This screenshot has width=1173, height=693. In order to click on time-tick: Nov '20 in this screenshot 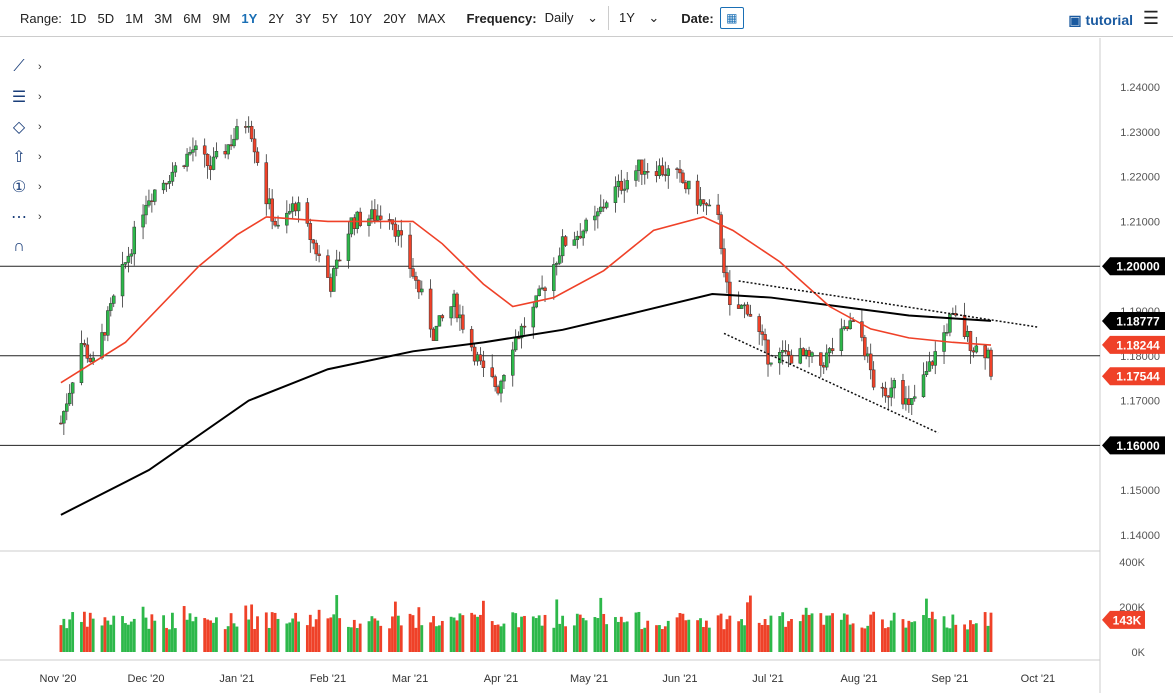, I will do `click(58, 679)`.